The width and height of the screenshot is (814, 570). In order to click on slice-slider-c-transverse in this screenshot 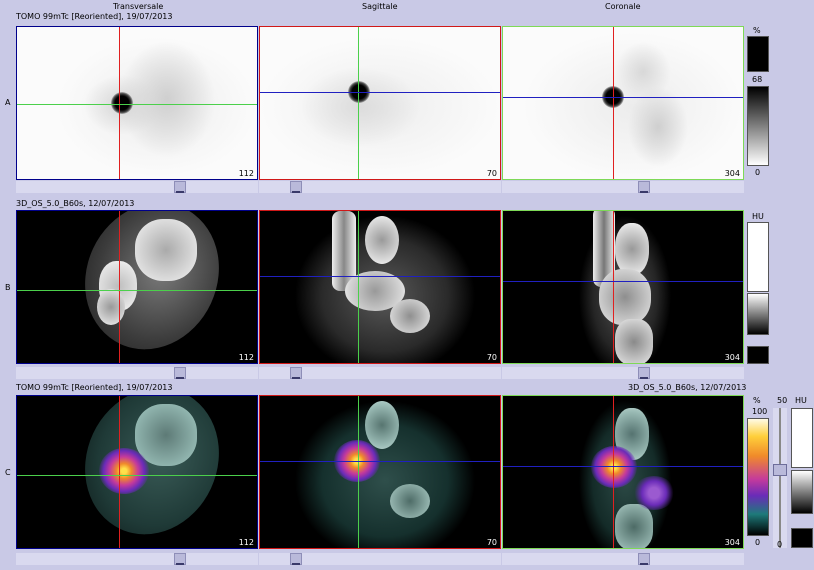, I will do `click(137, 559)`.